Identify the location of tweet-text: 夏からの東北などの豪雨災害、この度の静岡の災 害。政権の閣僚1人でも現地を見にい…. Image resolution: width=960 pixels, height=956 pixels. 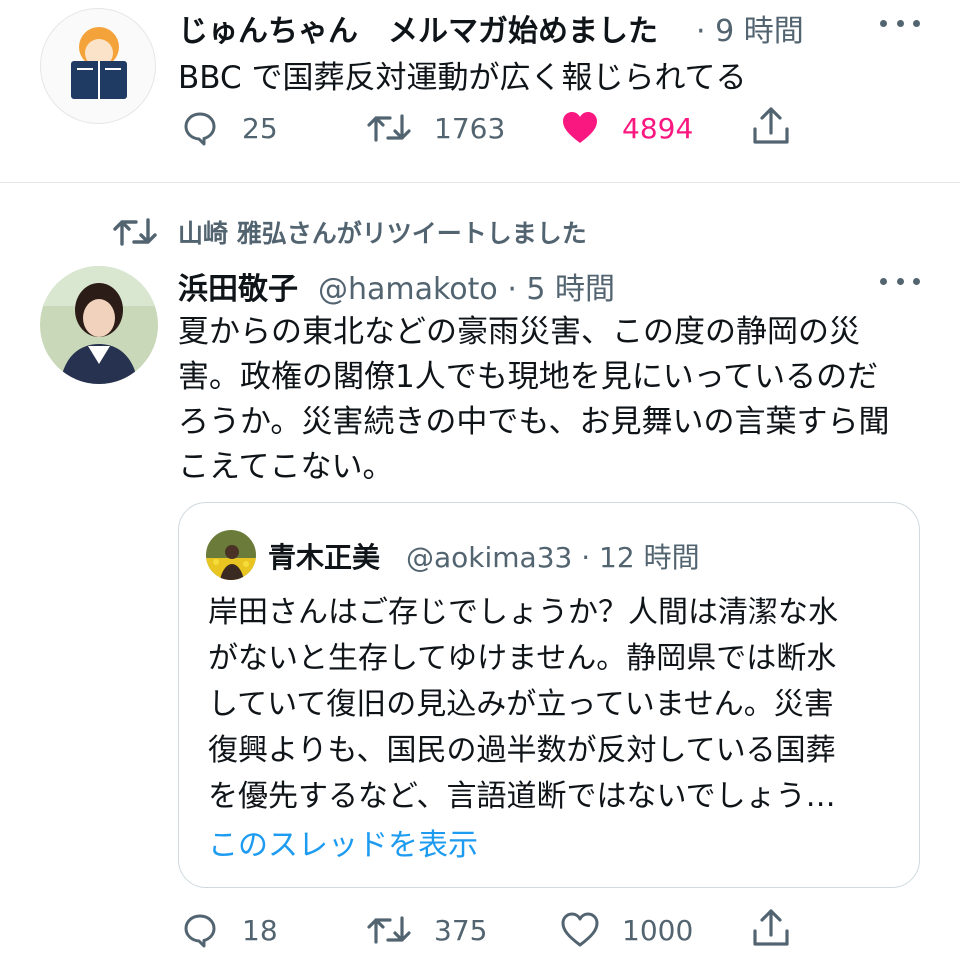
(550, 400).